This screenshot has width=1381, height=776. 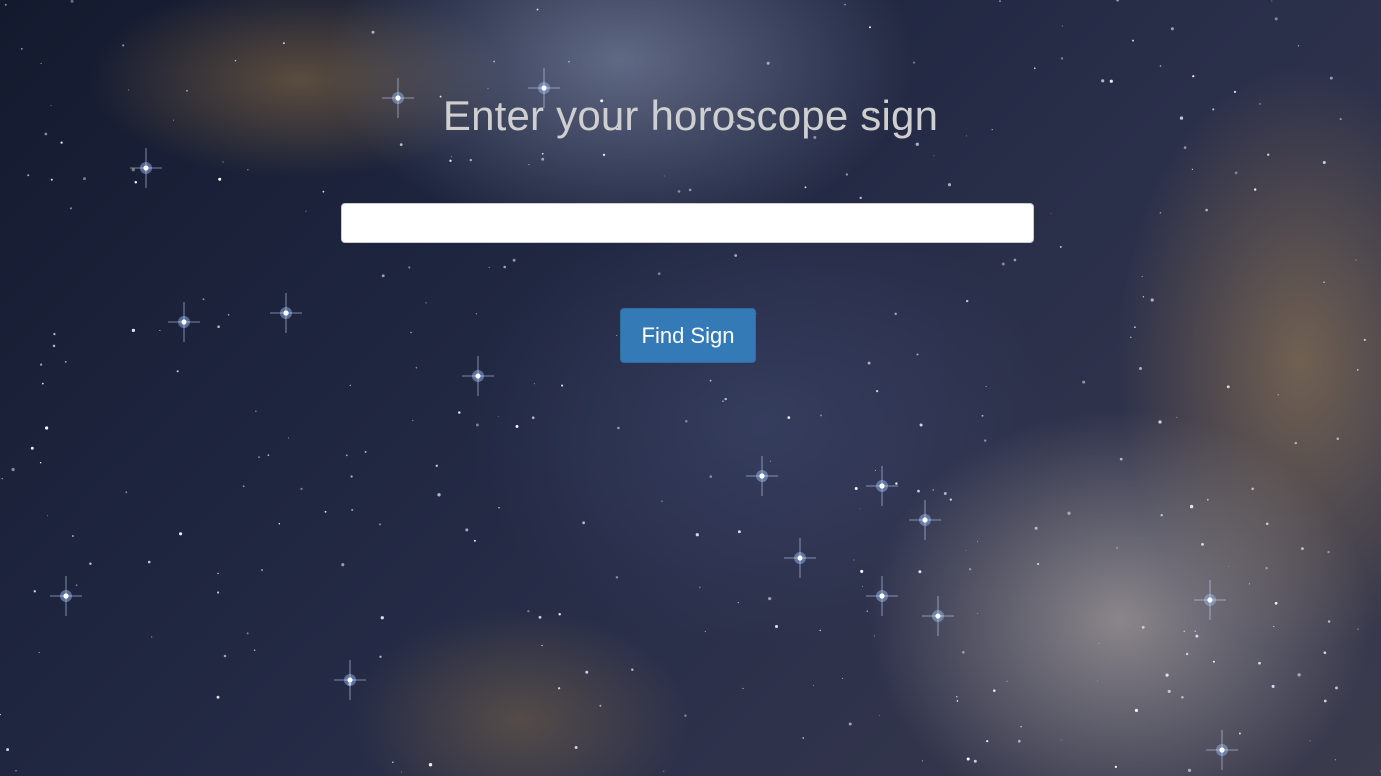 I want to click on horoscope-sign-input, so click(x=687, y=223).